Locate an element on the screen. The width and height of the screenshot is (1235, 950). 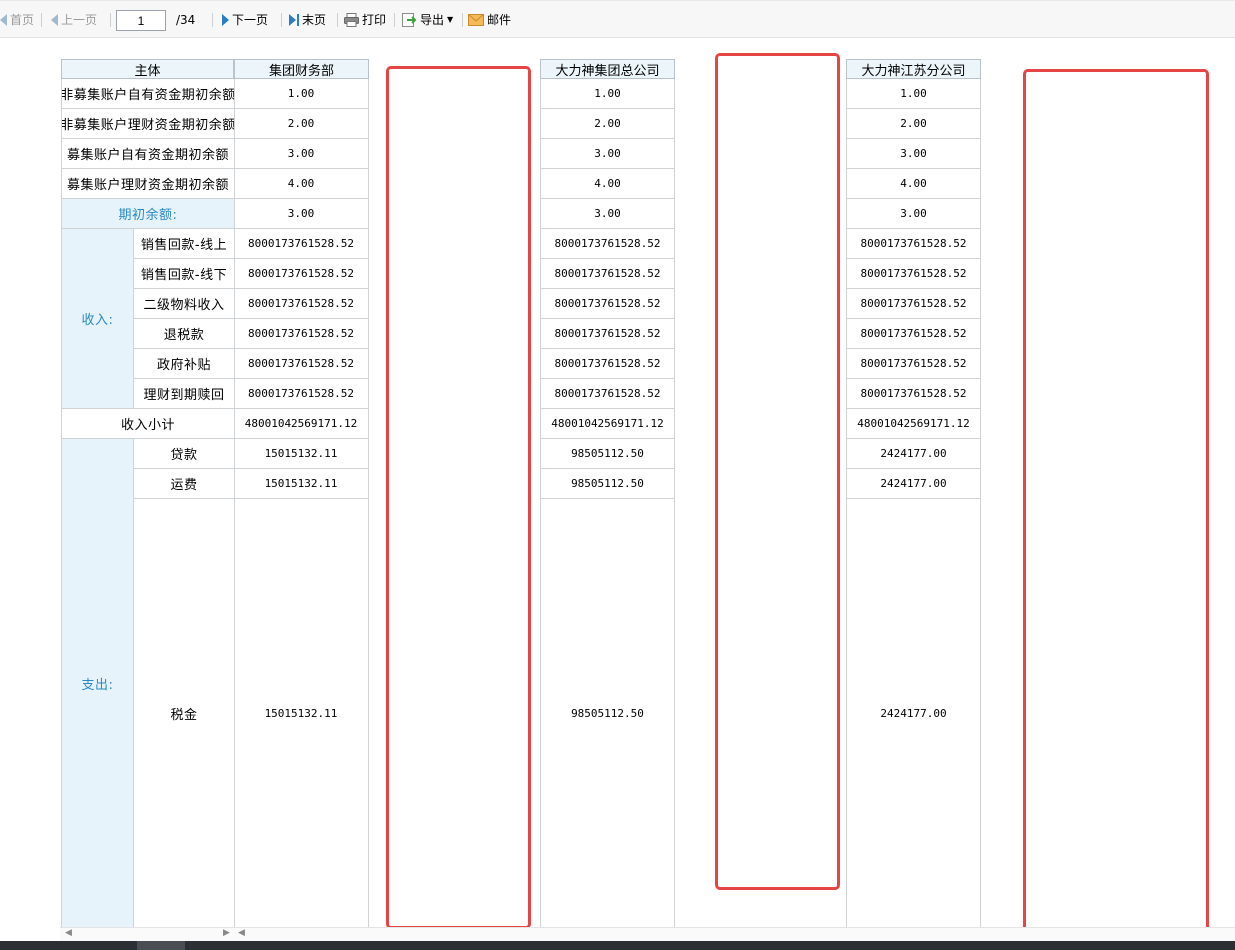
row-label: 募集账户自有资金期初余额 is located at coordinates (148, 154).